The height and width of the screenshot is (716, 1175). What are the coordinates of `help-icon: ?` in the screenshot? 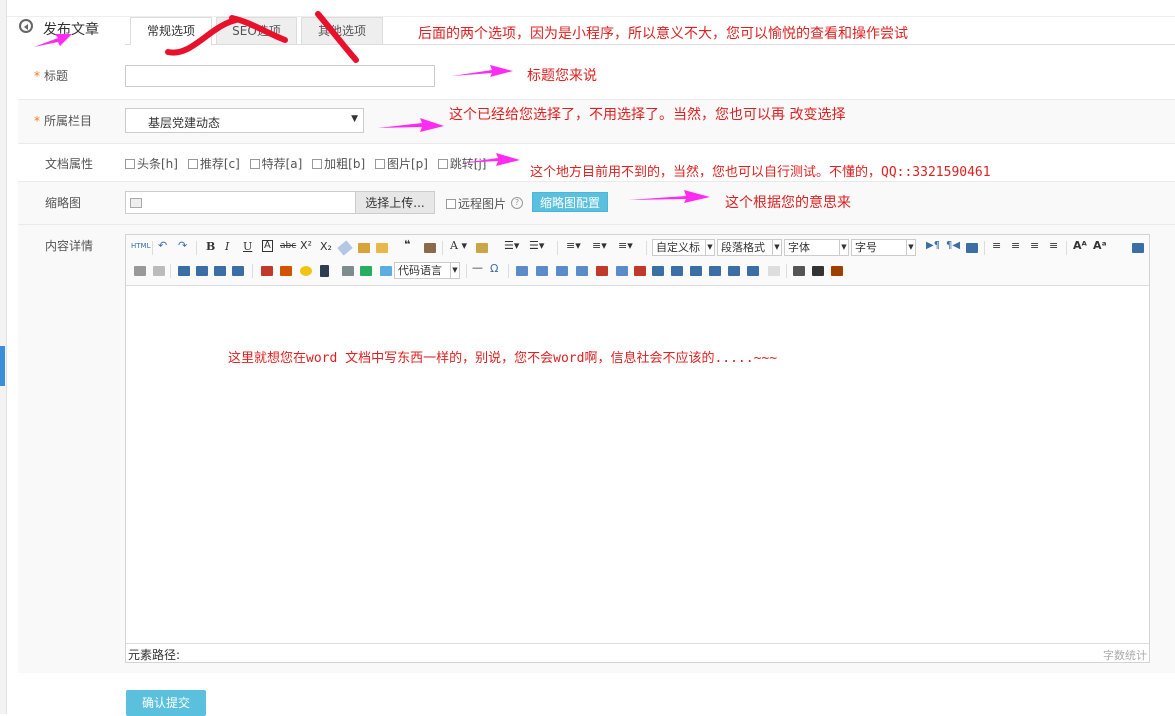 It's located at (517, 203).